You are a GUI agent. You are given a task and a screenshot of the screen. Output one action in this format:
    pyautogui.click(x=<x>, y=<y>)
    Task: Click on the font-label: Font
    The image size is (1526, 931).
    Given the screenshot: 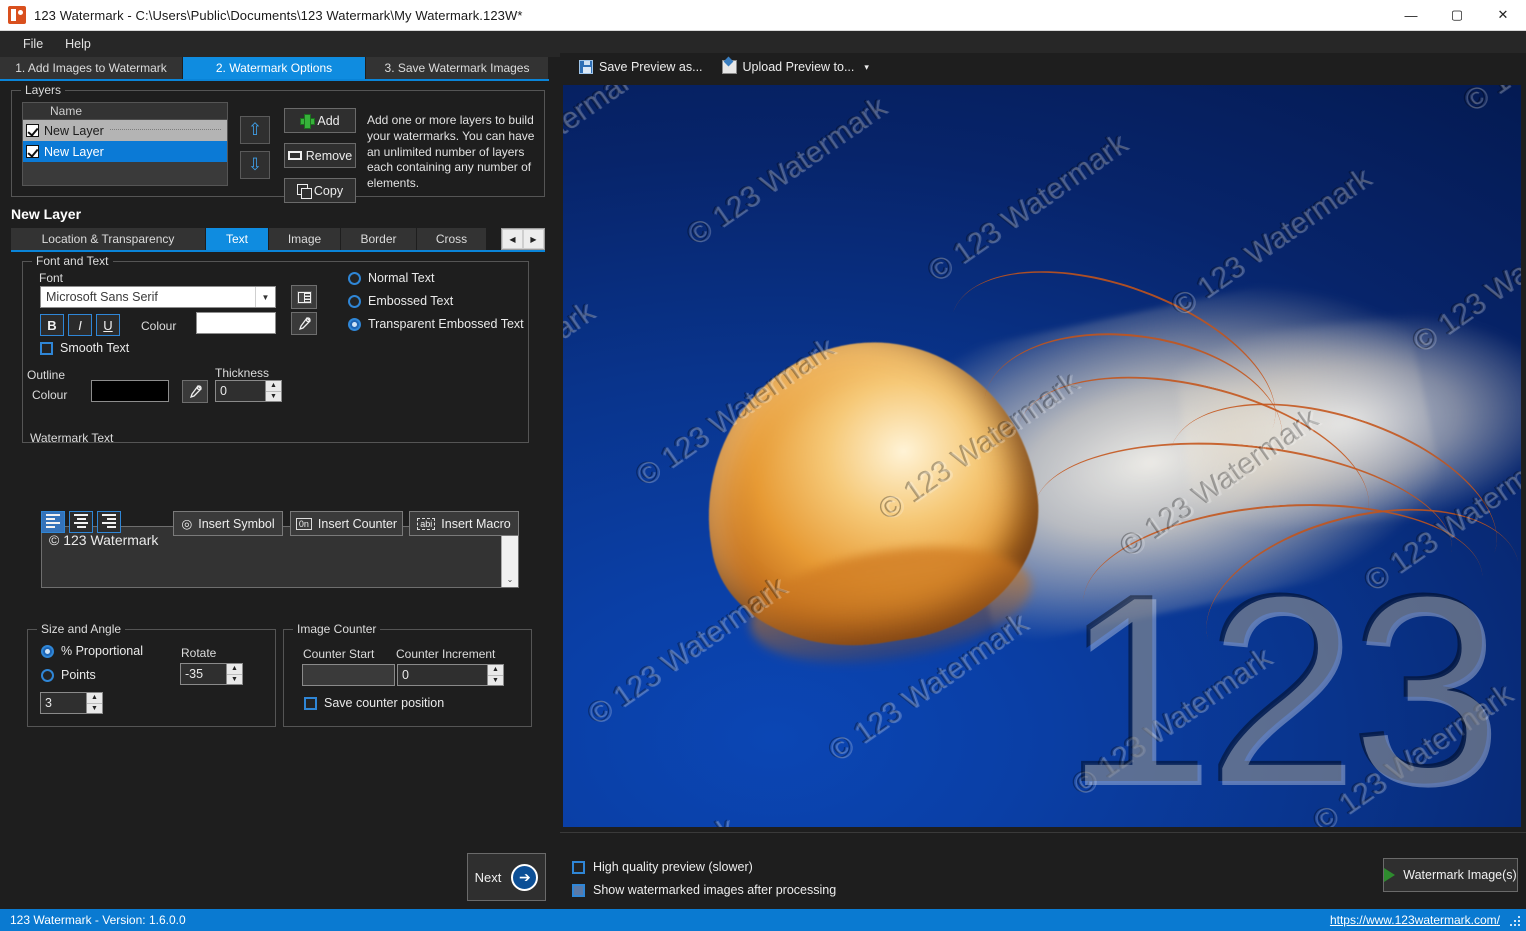 What is the action you would take?
    pyautogui.click(x=51, y=278)
    